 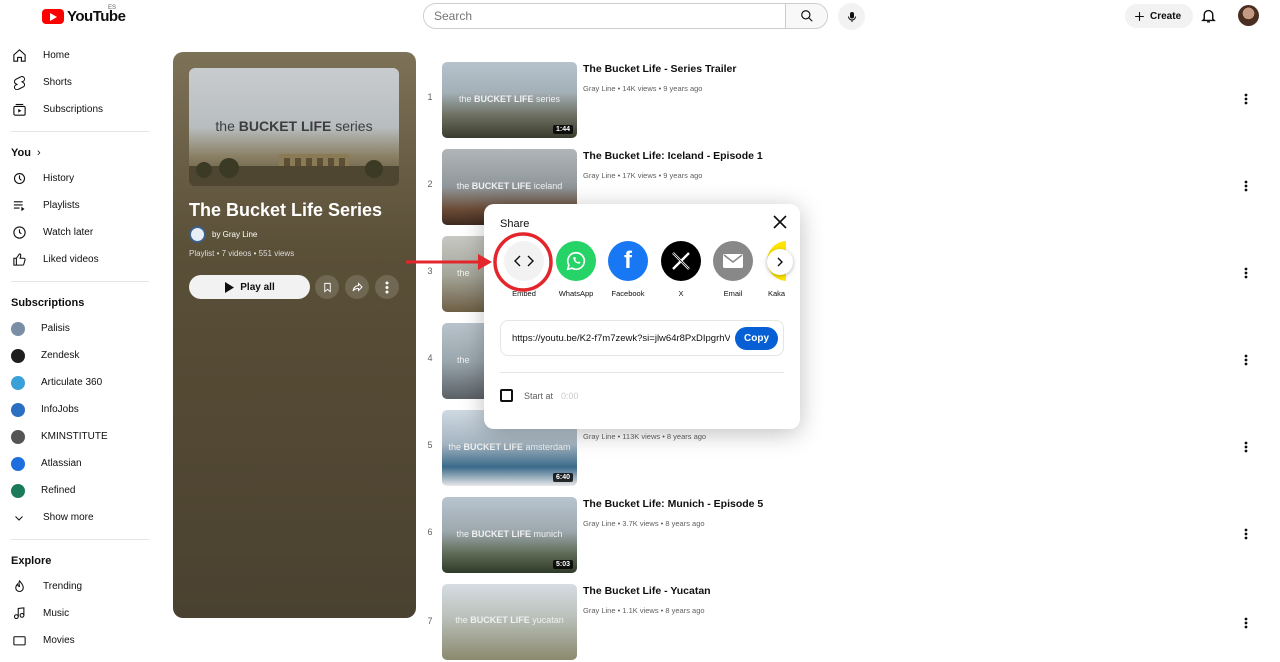 I want to click on share-whatsapp-circle, so click(x=576, y=261).